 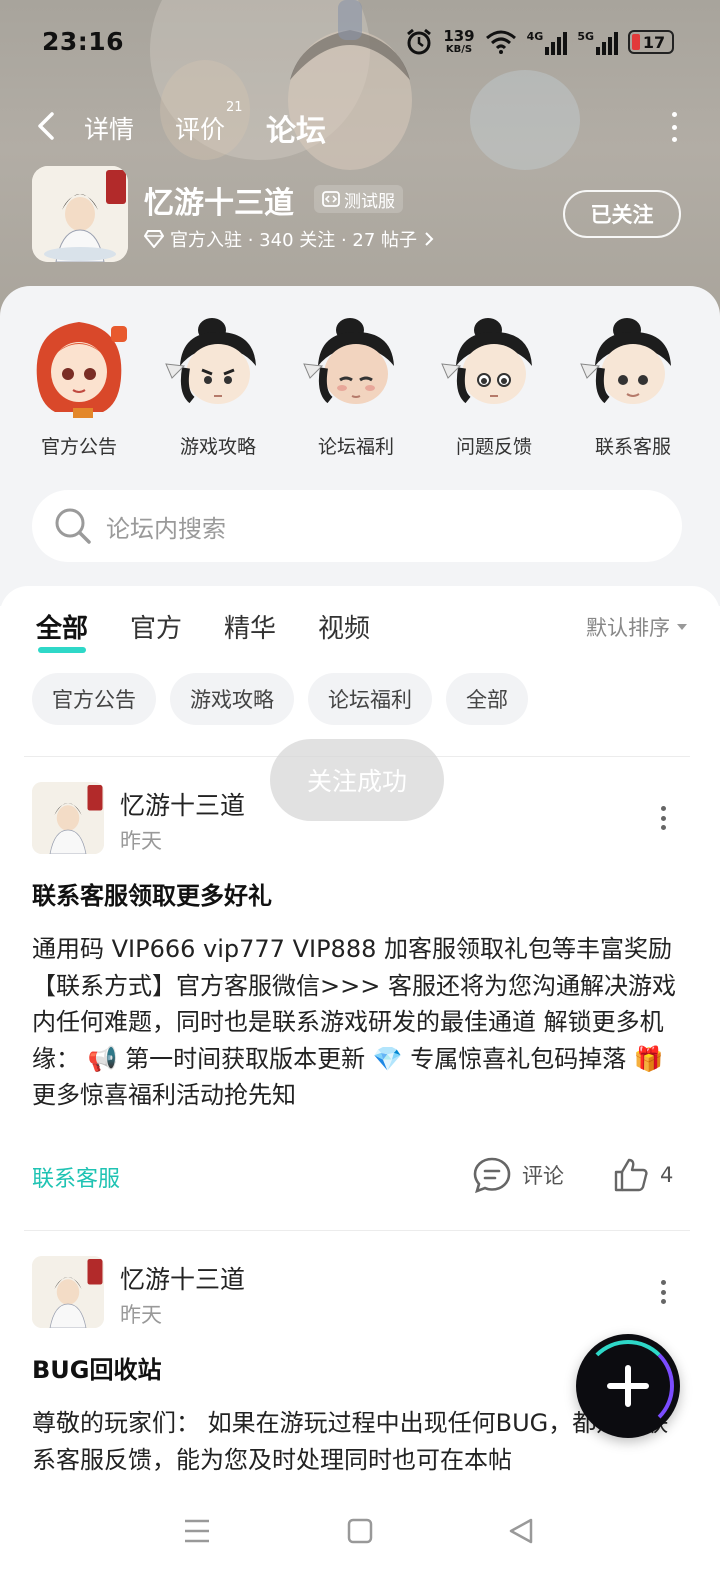 I want to click on create-post-button, so click(x=628, y=1386).